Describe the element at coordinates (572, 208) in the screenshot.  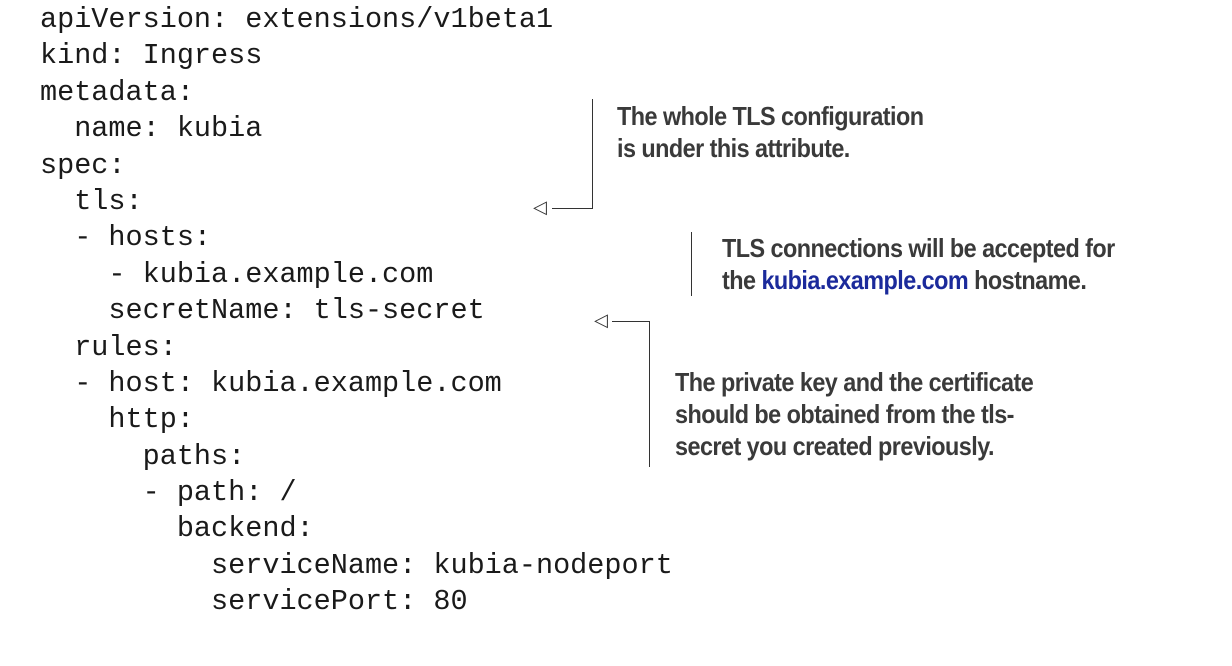
I see `tls-leader-horizontal` at that location.